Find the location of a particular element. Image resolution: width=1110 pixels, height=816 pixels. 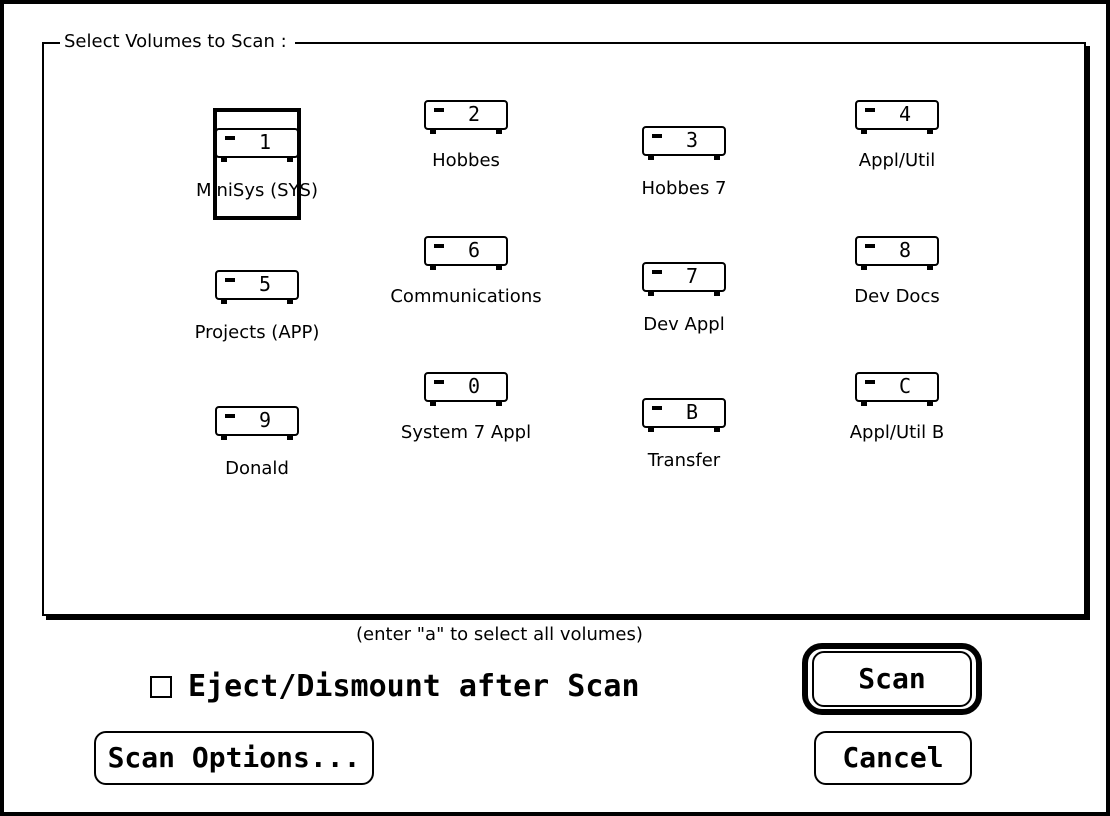

selection-highlight is located at coordinates (257, 164).